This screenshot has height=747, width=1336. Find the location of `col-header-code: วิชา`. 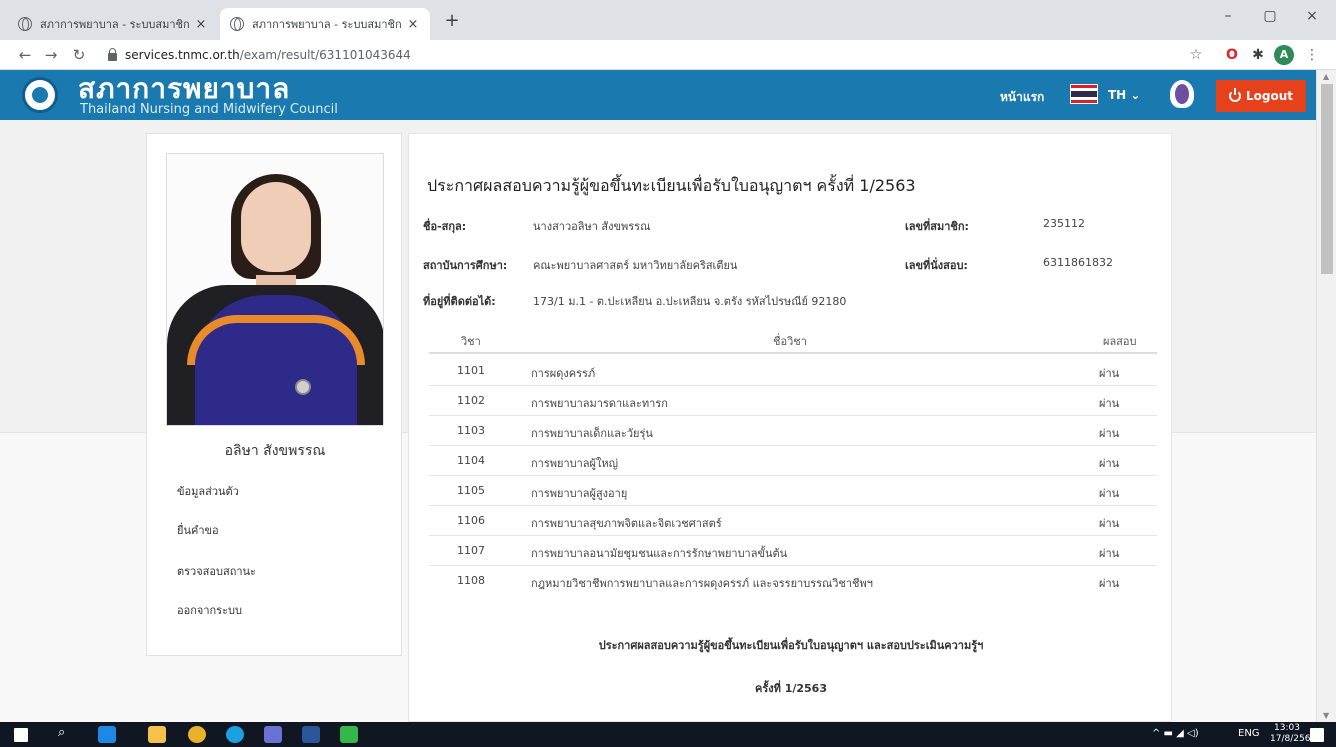

col-header-code: วิชา is located at coordinates (471, 341).